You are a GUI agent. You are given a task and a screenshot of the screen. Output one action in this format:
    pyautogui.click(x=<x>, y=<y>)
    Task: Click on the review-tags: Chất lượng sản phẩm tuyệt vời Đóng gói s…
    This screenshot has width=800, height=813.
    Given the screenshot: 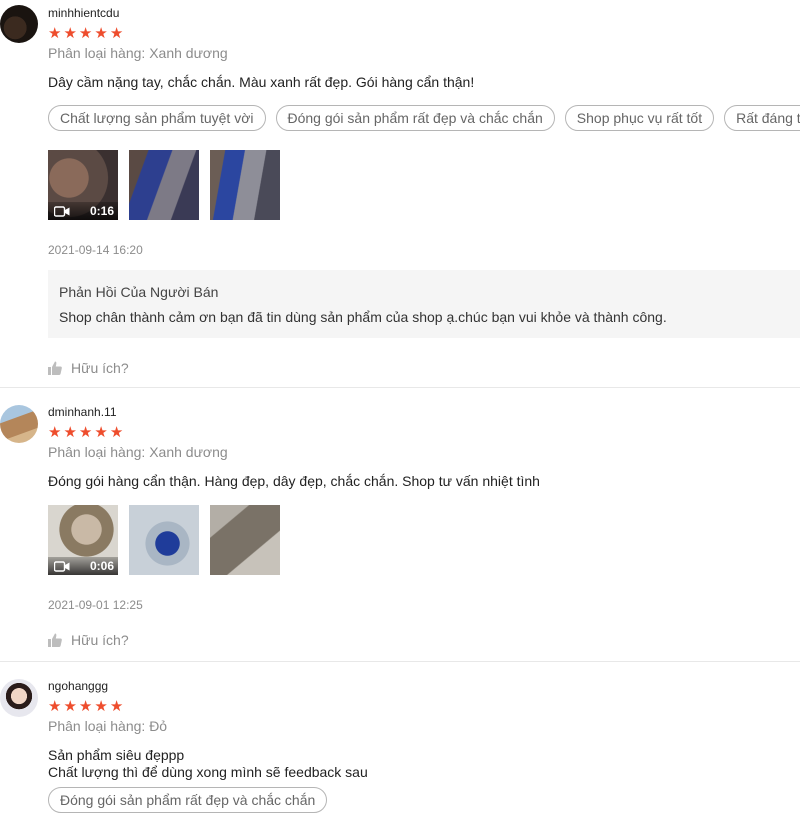 What is the action you would take?
    pyautogui.click(x=424, y=118)
    